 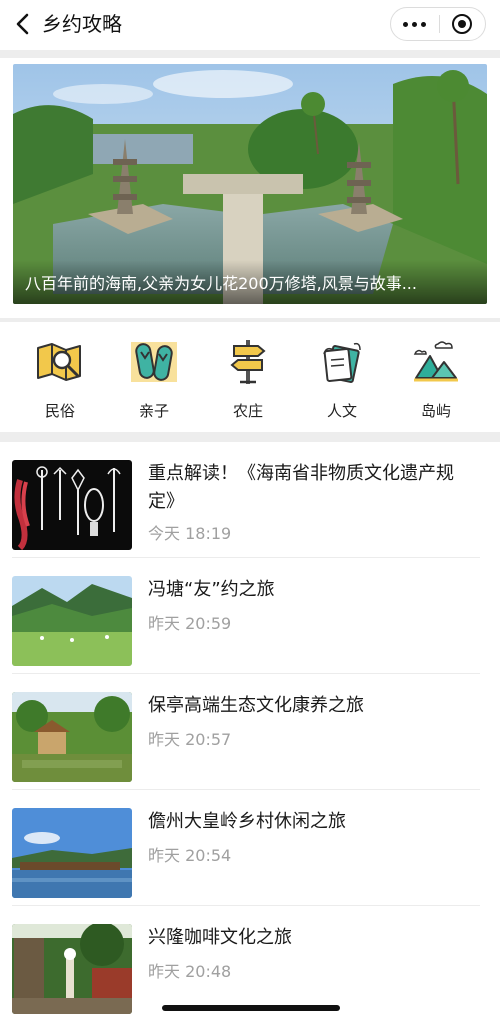 What do you see at coordinates (250, 963) in the screenshot?
I see `list-item: 兴隆咖啡文化之旅 昨天 20:48` at bounding box center [250, 963].